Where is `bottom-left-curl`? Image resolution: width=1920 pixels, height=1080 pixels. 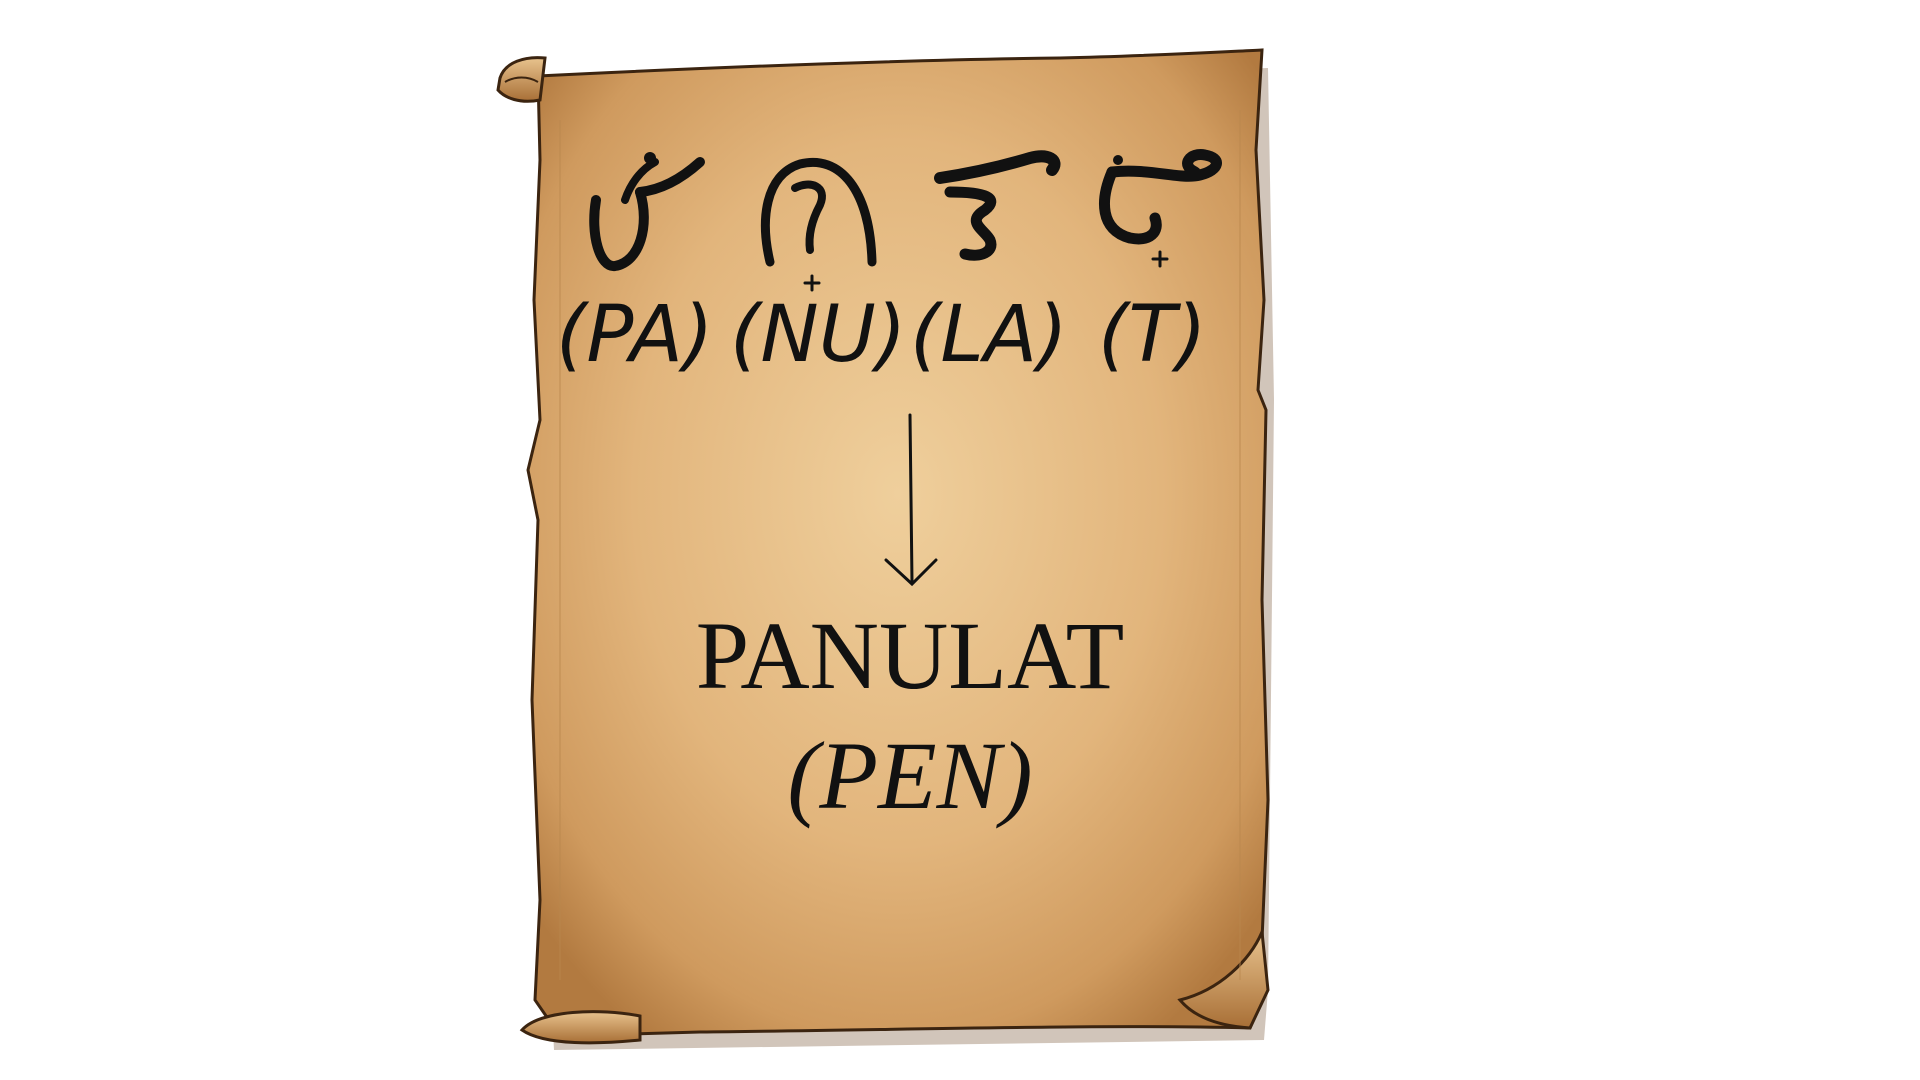 bottom-left-curl is located at coordinates (580, 1027).